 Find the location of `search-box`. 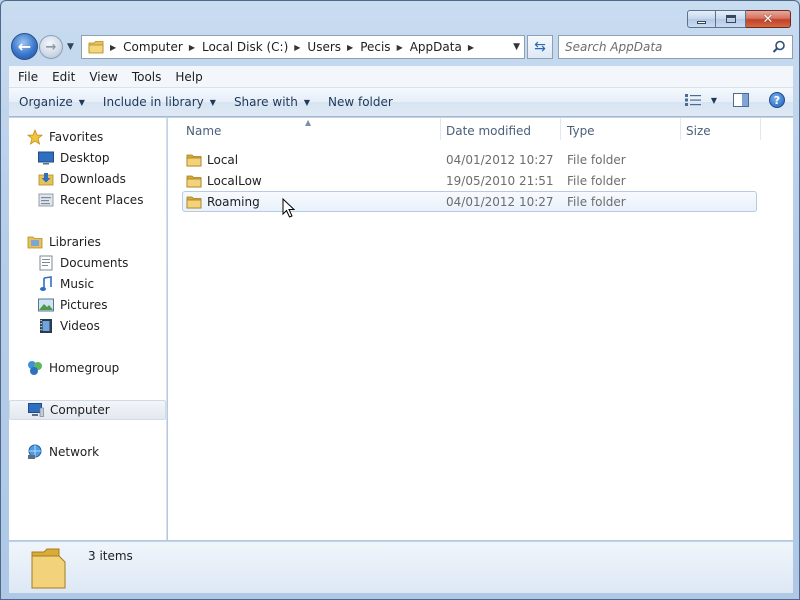

search-box is located at coordinates (675, 47).